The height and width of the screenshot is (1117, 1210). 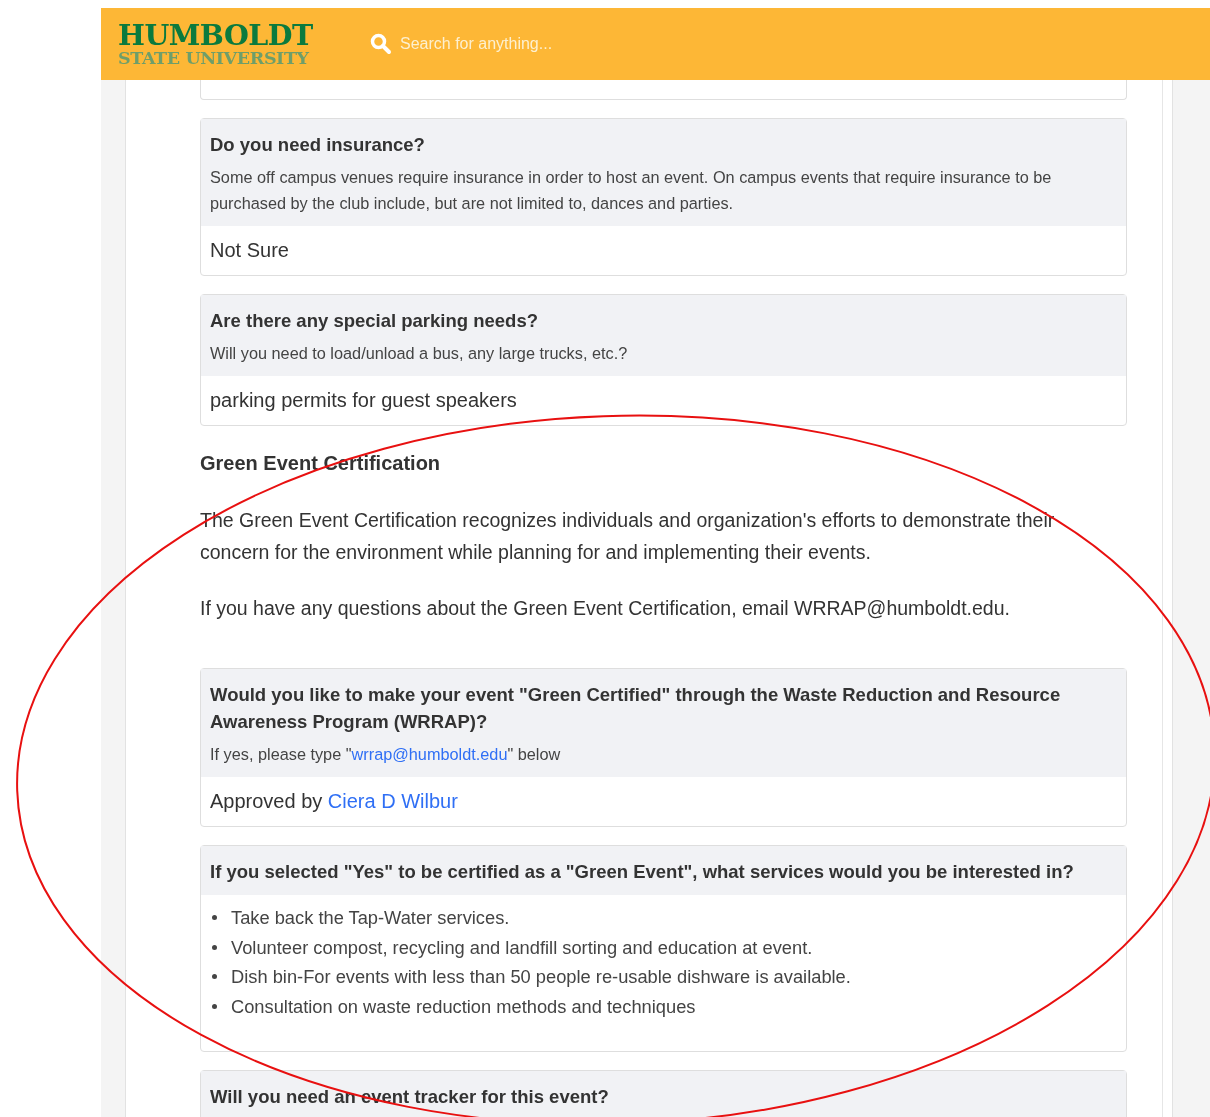 What do you see at coordinates (419, 353) in the screenshot?
I see `help-text: Will you need to load/unload a bus, any large trucks, etc.?` at bounding box center [419, 353].